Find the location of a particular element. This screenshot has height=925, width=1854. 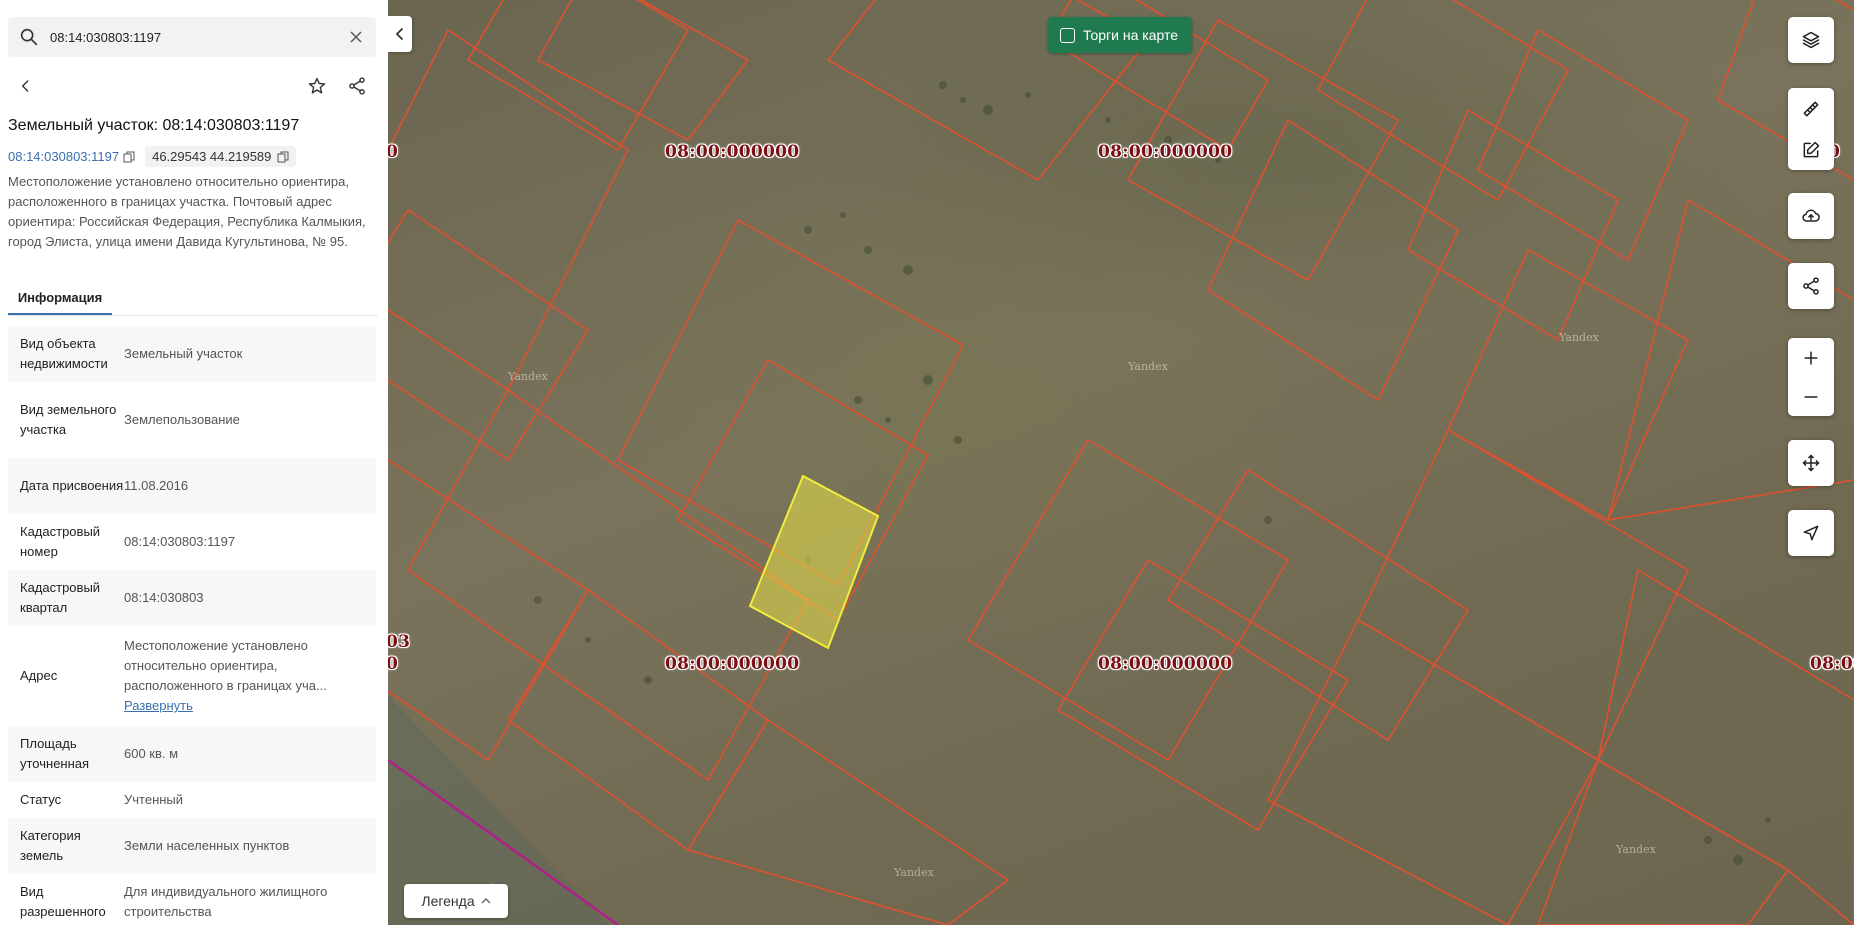

auction-map-toggle: Торги на карте is located at coordinates (1120, 35).